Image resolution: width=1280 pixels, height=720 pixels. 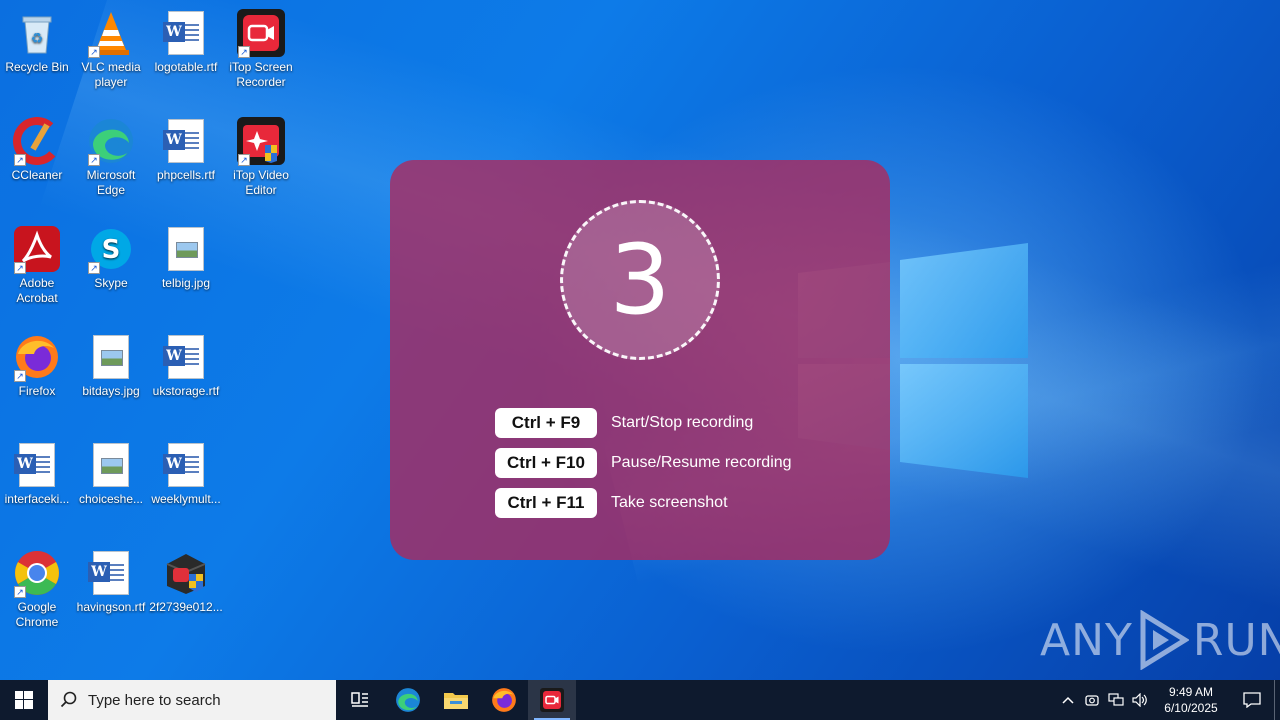 What do you see at coordinates (37, 290) in the screenshot?
I see `icon-label: Adobe Acrobat` at bounding box center [37, 290].